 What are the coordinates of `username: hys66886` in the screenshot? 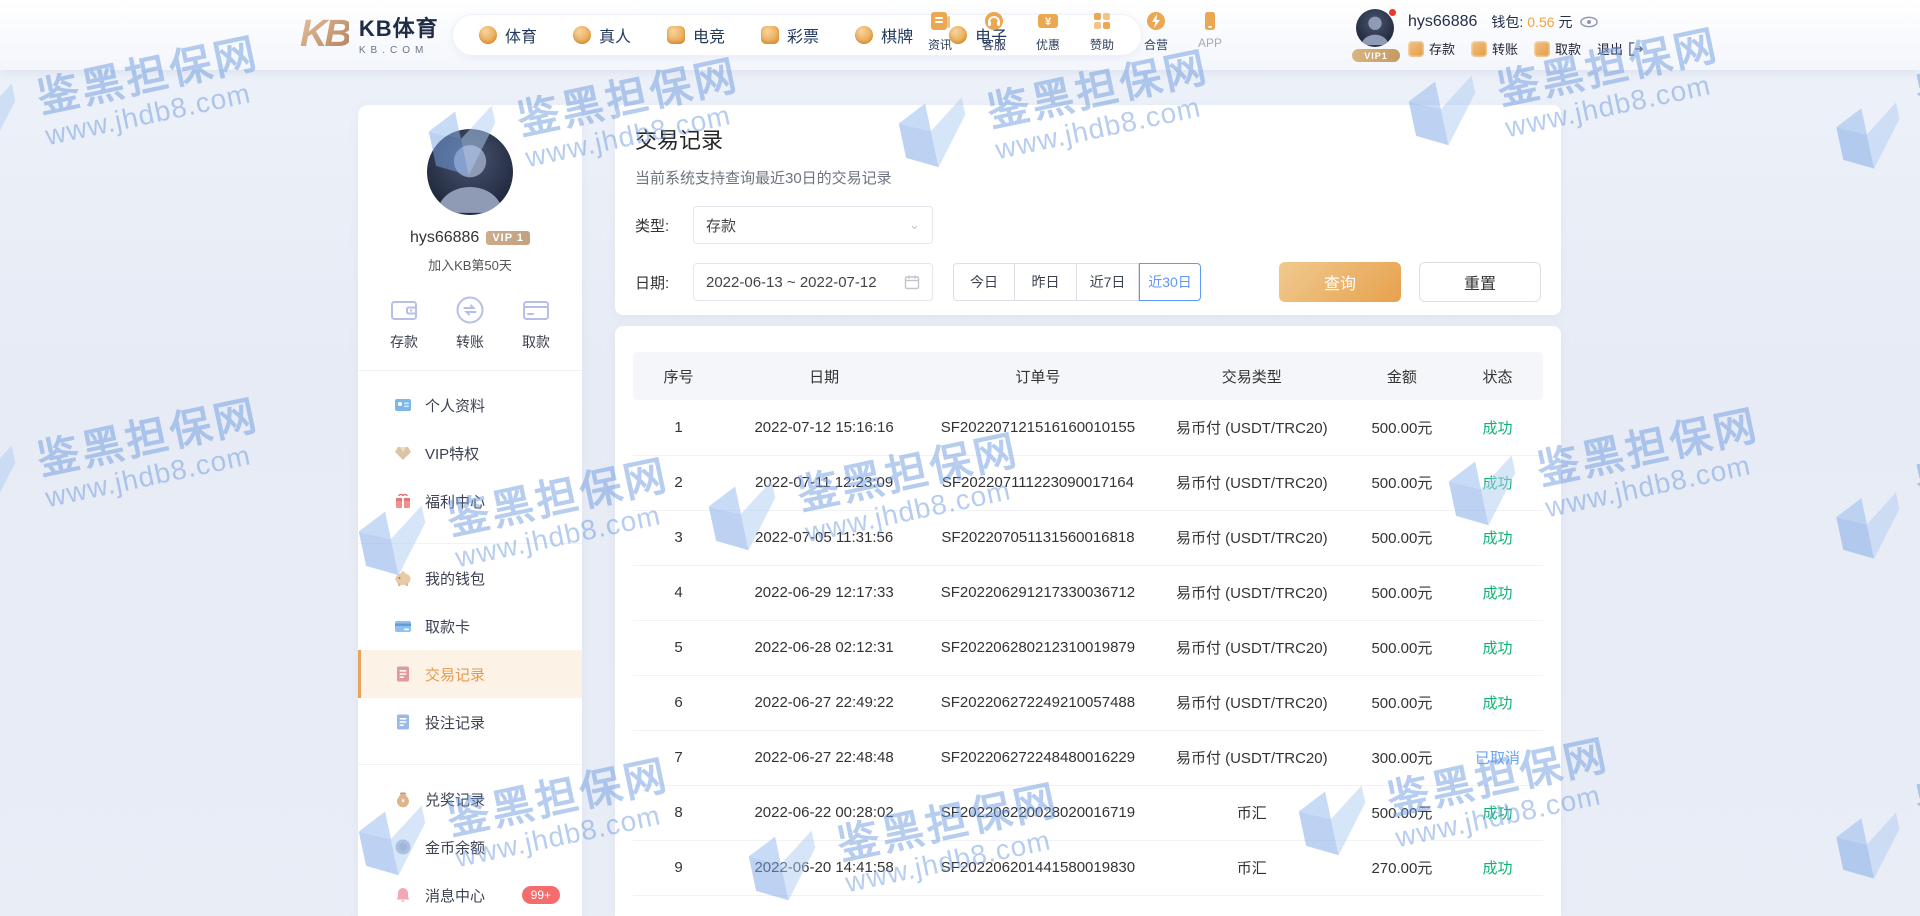 It's located at (1443, 21).